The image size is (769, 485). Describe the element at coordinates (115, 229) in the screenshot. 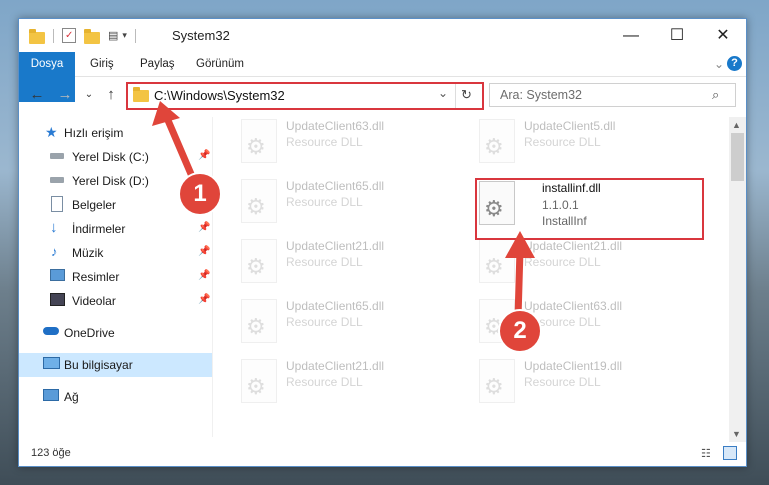

I see `sidebar-item-downloads: ↓ İndirmeler 📌` at that location.